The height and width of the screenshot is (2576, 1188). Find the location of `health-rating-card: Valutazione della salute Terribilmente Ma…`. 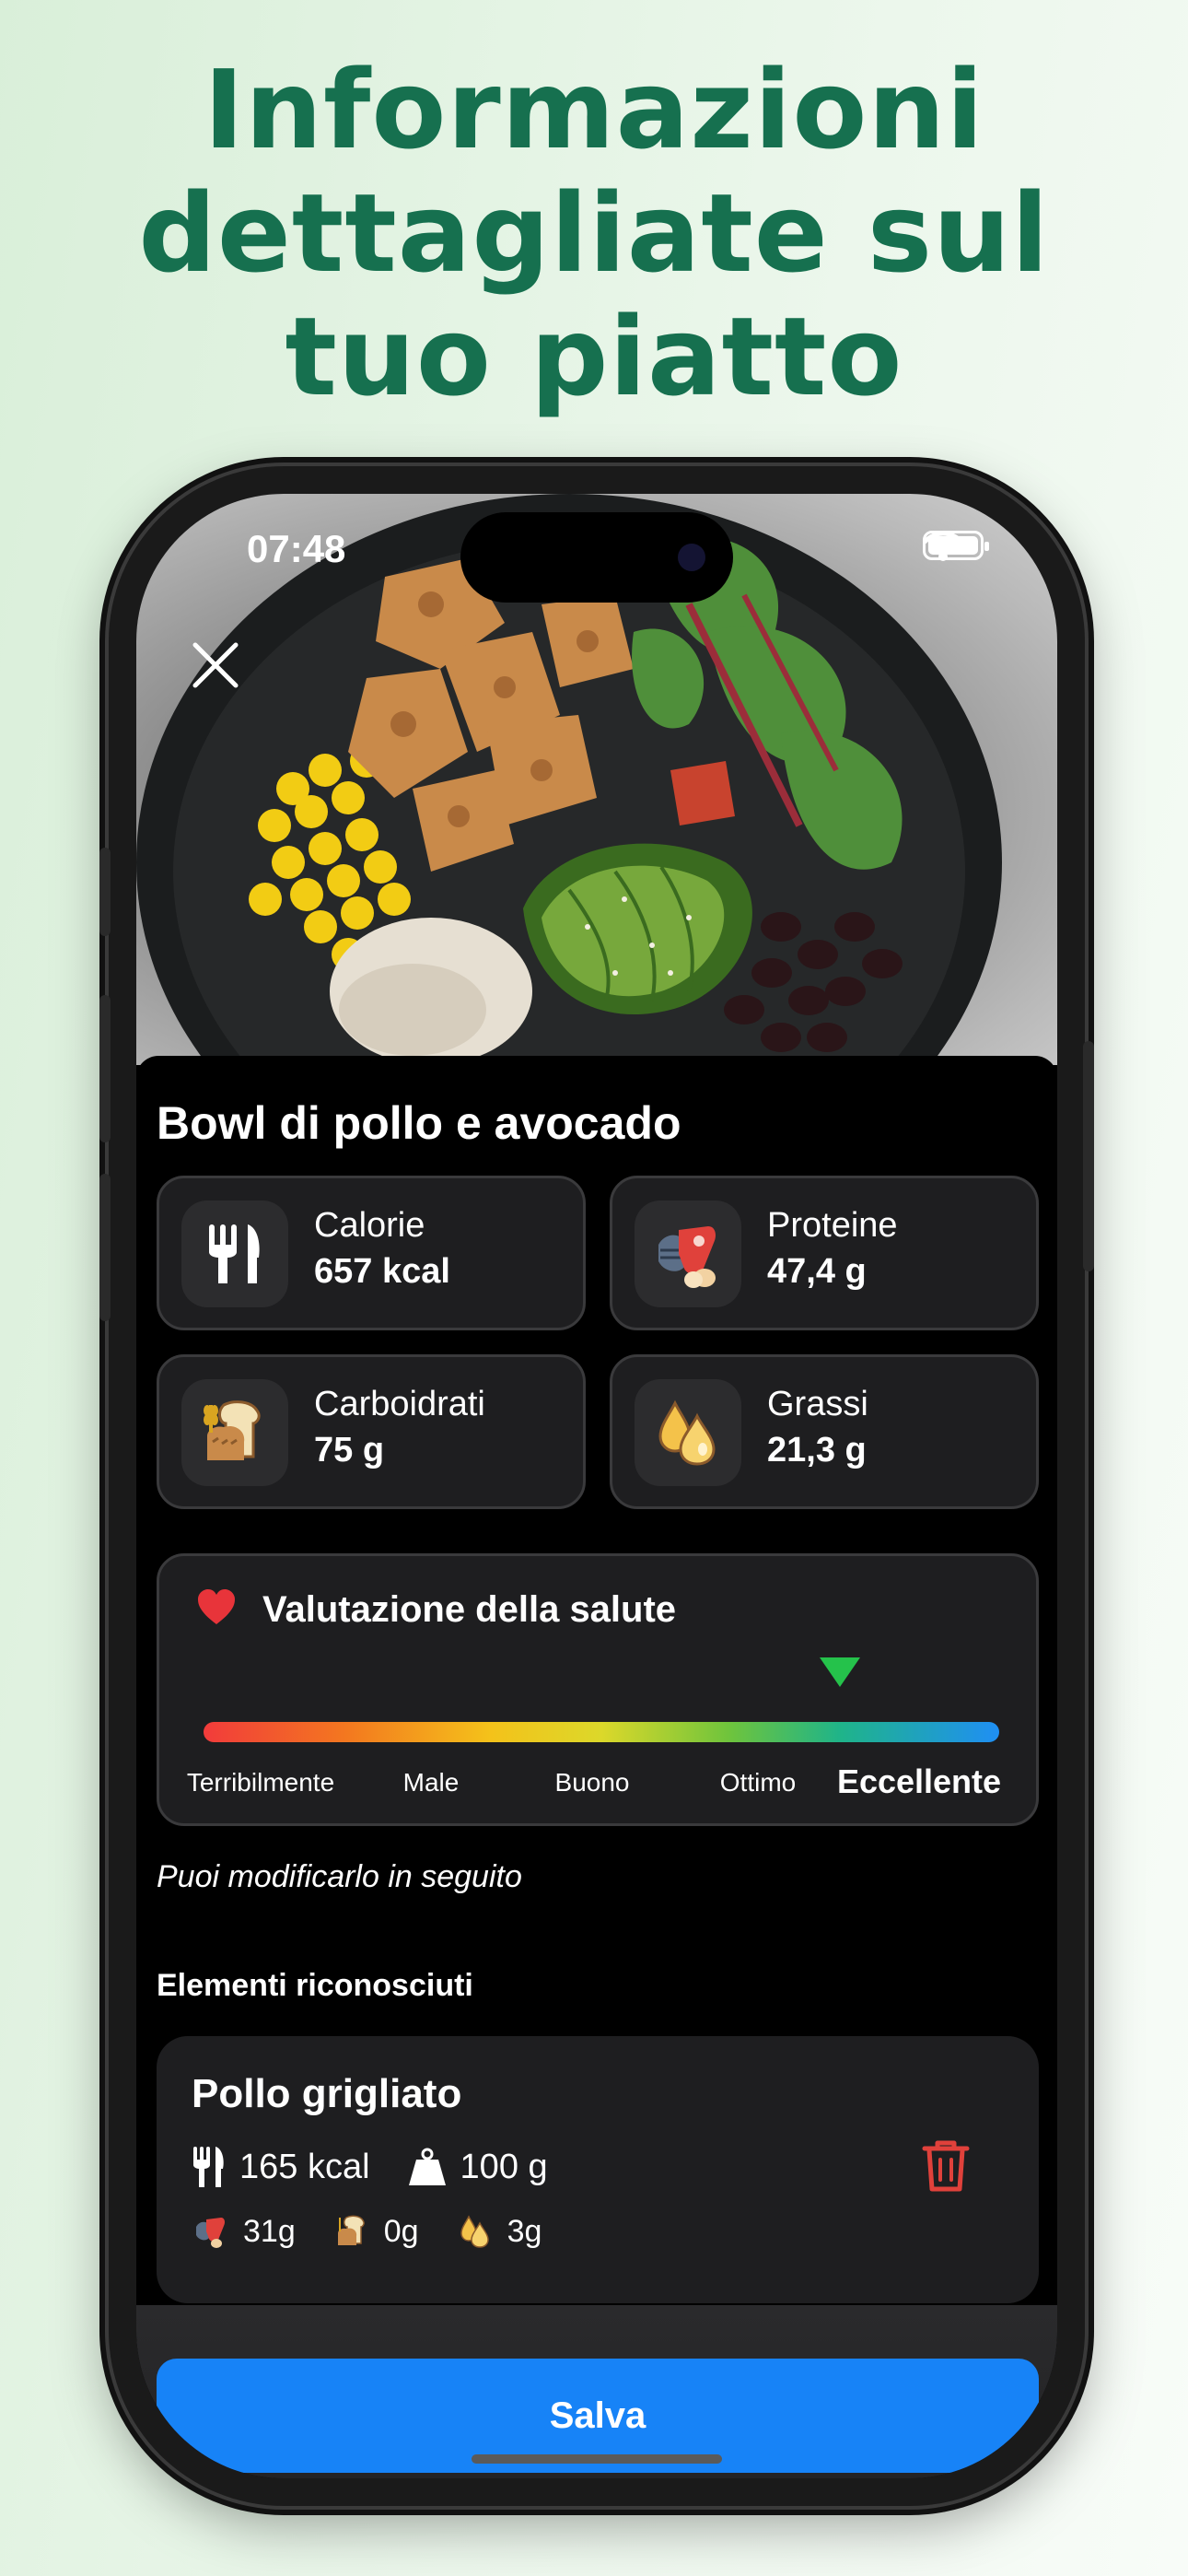

health-rating-card: Valutazione della salute Terribilmente Ma… is located at coordinates (598, 1689).